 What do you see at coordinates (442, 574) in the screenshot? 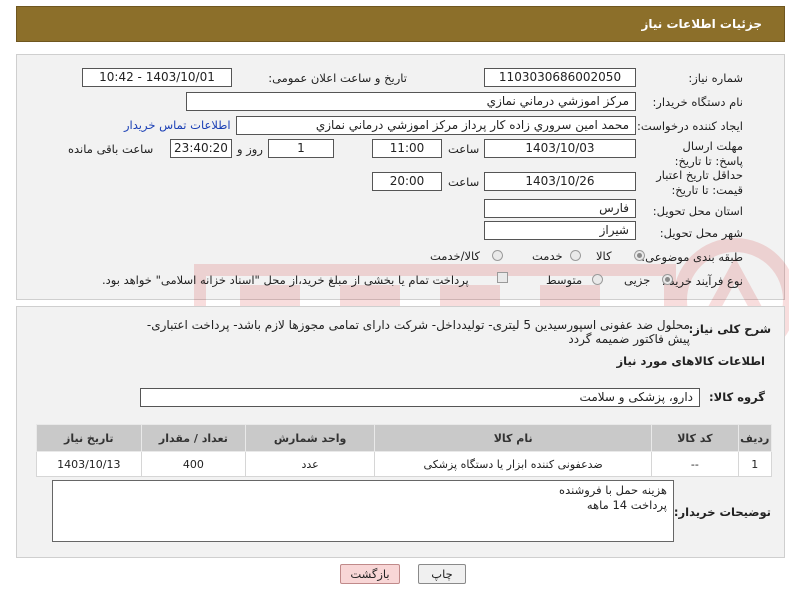
I see `print-button: چاپ` at bounding box center [442, 574].